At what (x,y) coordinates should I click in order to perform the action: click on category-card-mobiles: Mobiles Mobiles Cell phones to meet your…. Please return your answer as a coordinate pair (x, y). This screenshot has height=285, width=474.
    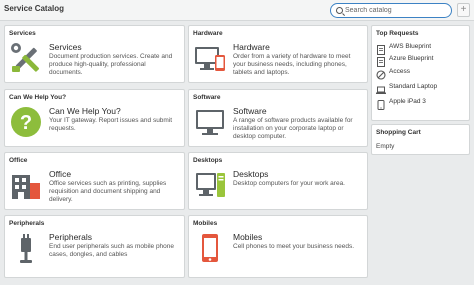
    Looking at the image, I should click on (278, 246).